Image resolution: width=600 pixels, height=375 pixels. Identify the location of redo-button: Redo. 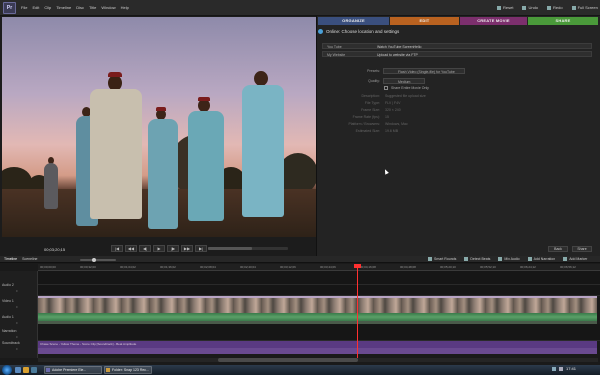
(555, 7).